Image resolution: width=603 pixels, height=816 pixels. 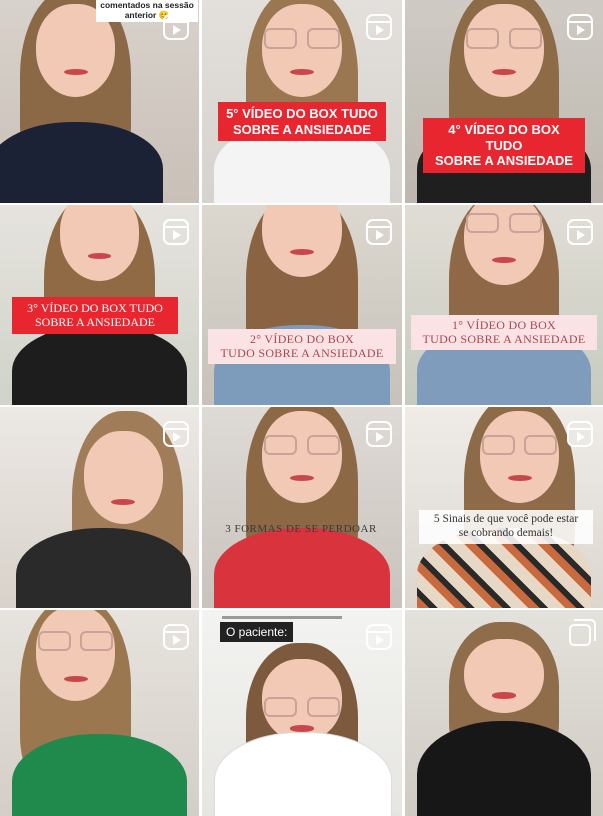 What do you see at coordinates (504, 332) in the screenshot?
I see `post-caption: 1° VÍDEO DO BOX TUDO SOBRE A ANSIEDADE` at bounding box center [504, 332].